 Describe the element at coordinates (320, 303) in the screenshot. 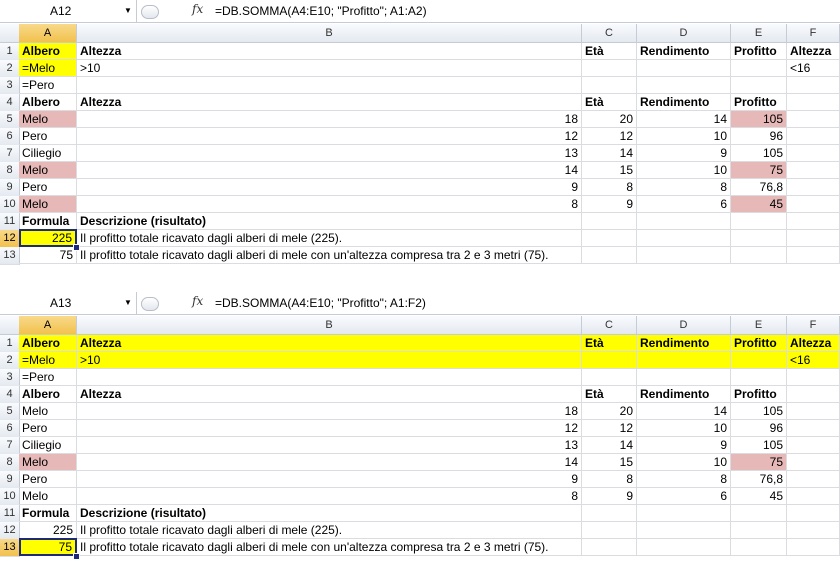

I see `formula-input: =DB.SOMMA(A4:E10; "Profitto"; A1:F2)` at that location.